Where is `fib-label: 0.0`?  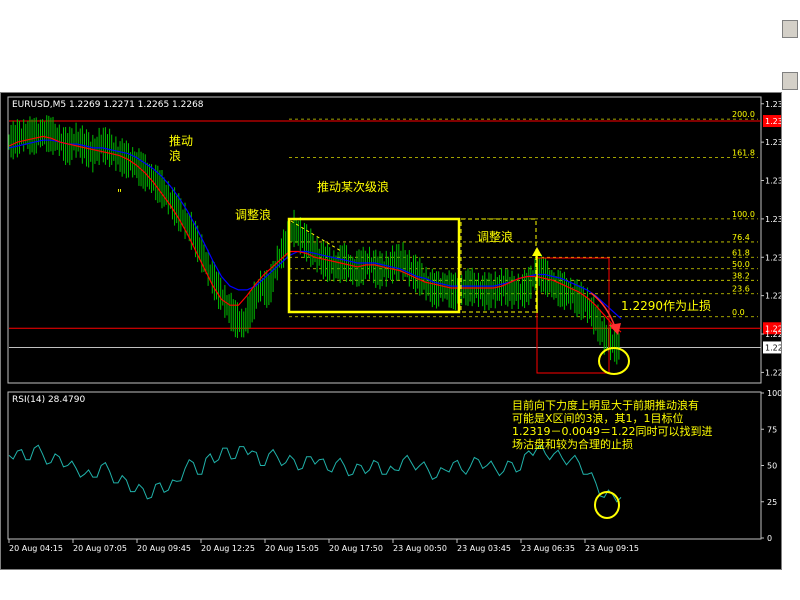 fib-label: 0.0 is located at coordinates (738, 312).